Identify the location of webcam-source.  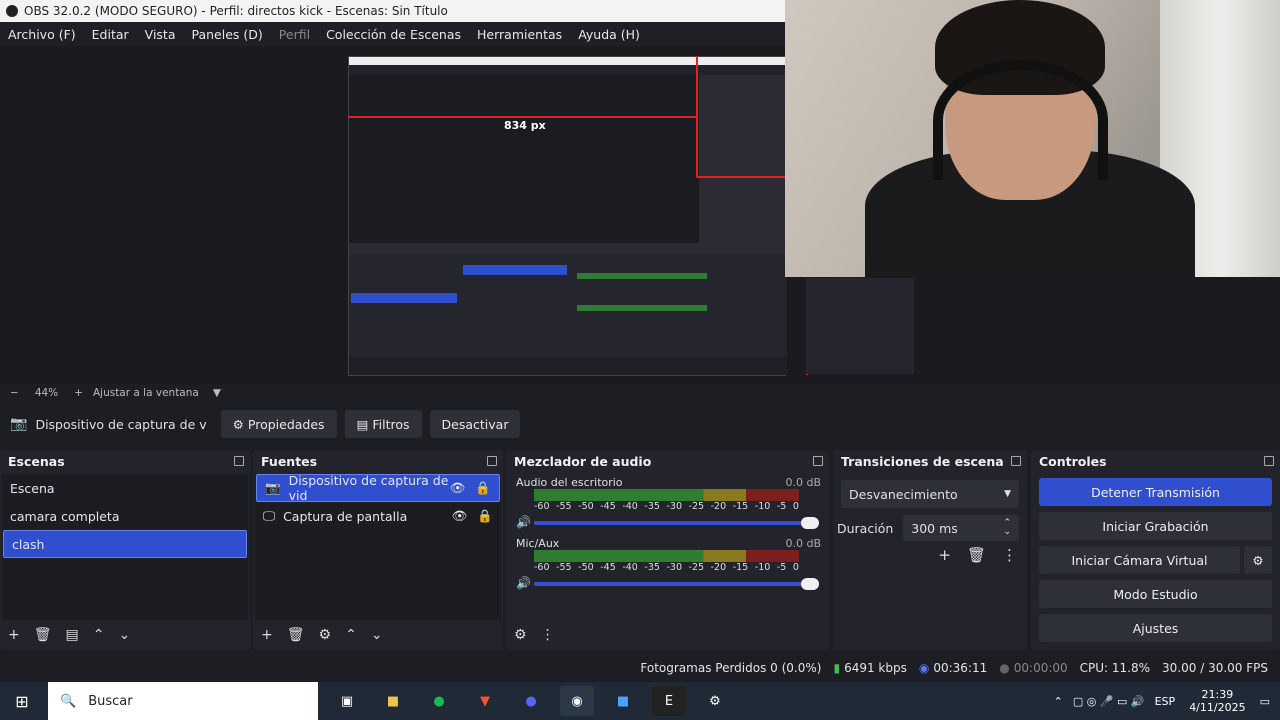
(1032, 138).